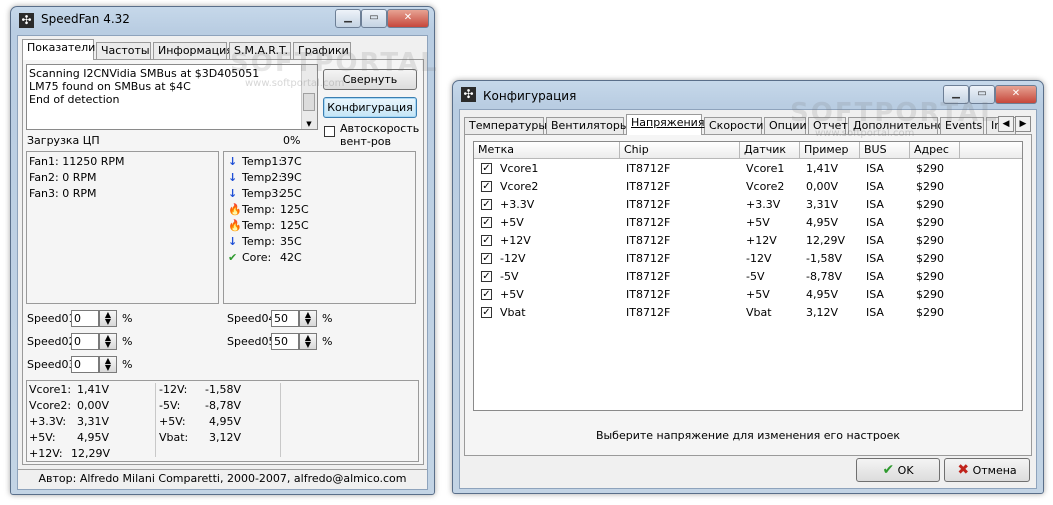  What do you see at coordinates (222, 20) in the screenshot?
I see `speedfan-titlebar: ✣ SpeedFan 4.32 ▁ ▭ ✕` at bounding box center [222, 20].